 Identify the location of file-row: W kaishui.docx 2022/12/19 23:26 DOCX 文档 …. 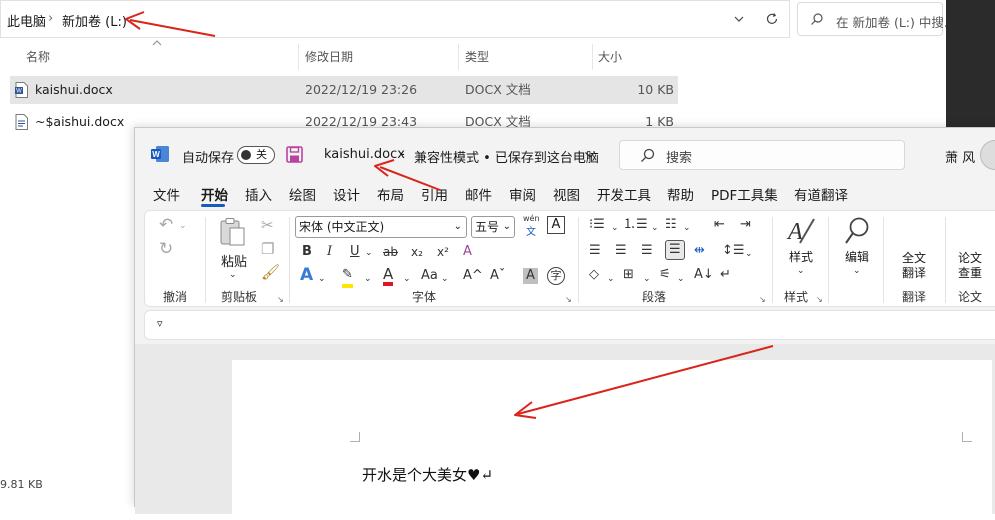
(344, 90).